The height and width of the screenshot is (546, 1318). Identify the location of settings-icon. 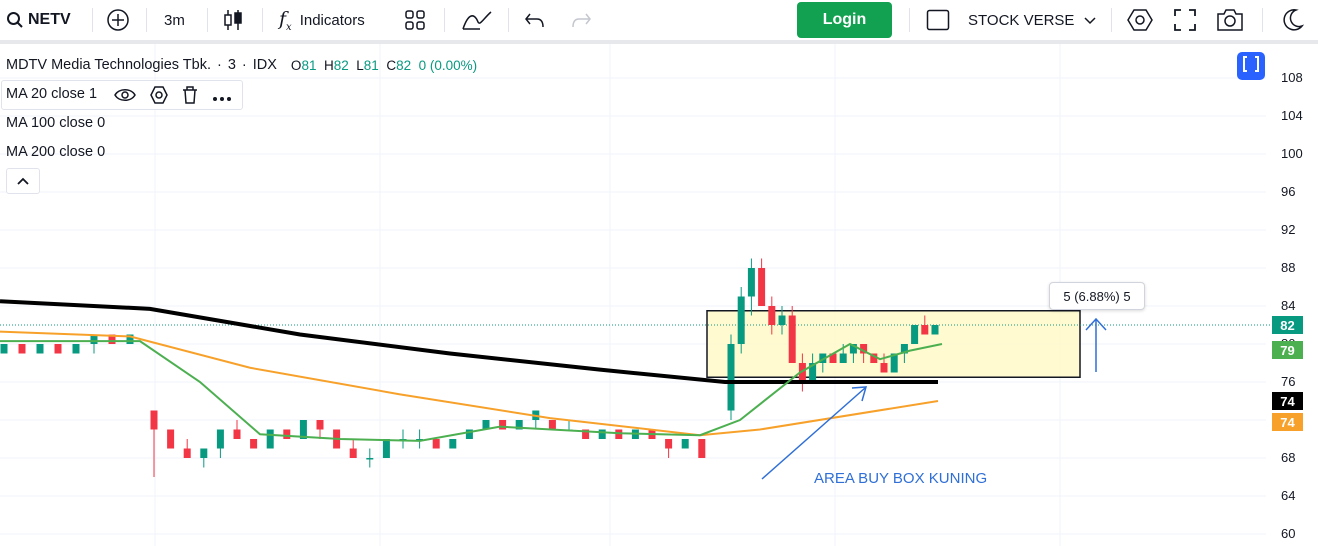
(159, 97).